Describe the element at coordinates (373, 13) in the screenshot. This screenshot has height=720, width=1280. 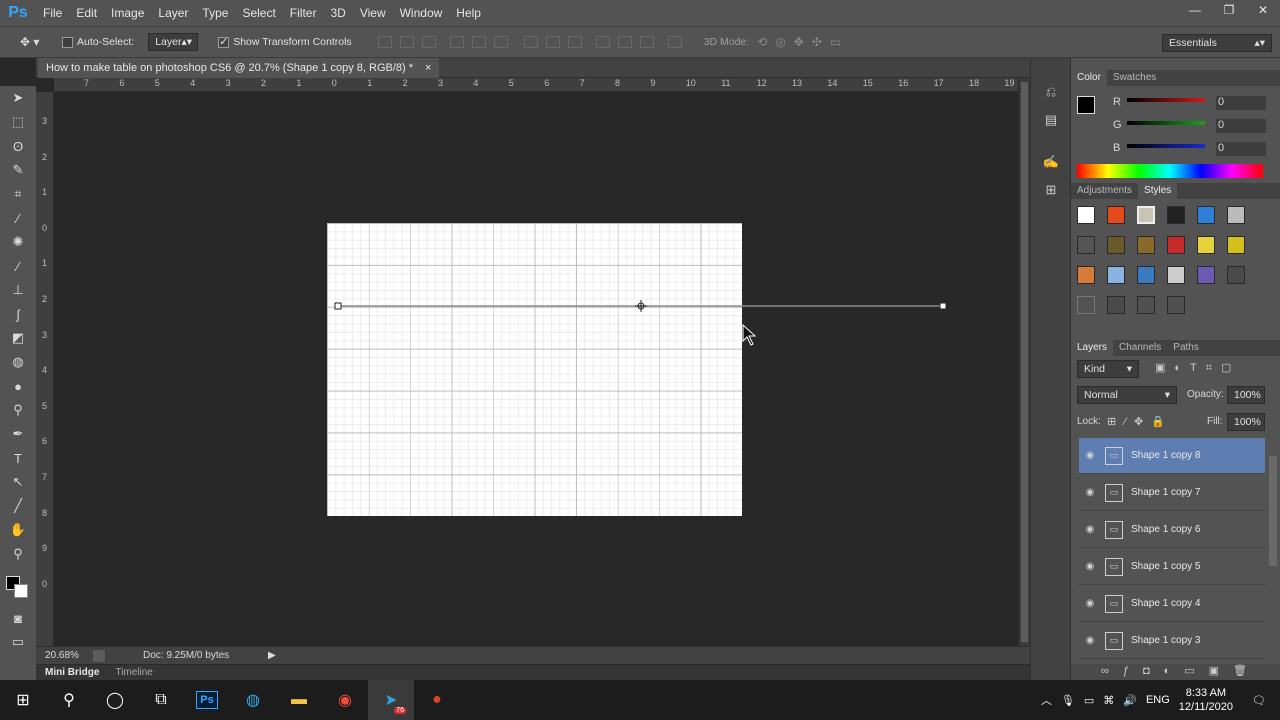
I see `menu-view: View` at that location.